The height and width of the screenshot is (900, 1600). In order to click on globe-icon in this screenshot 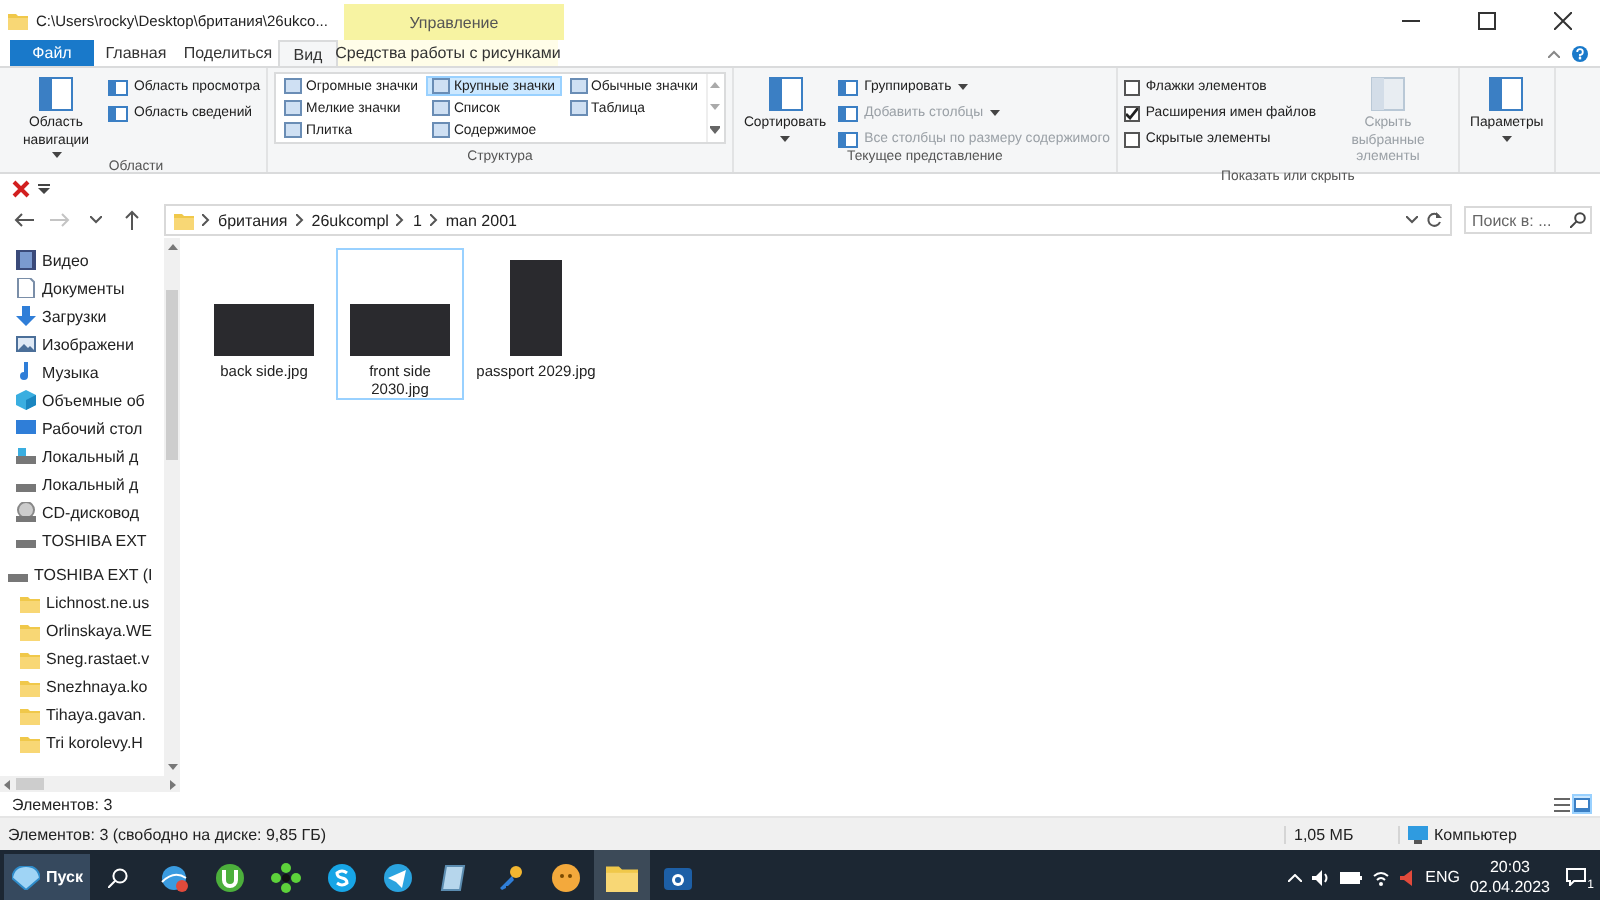, I will do `click(174, 877)`.